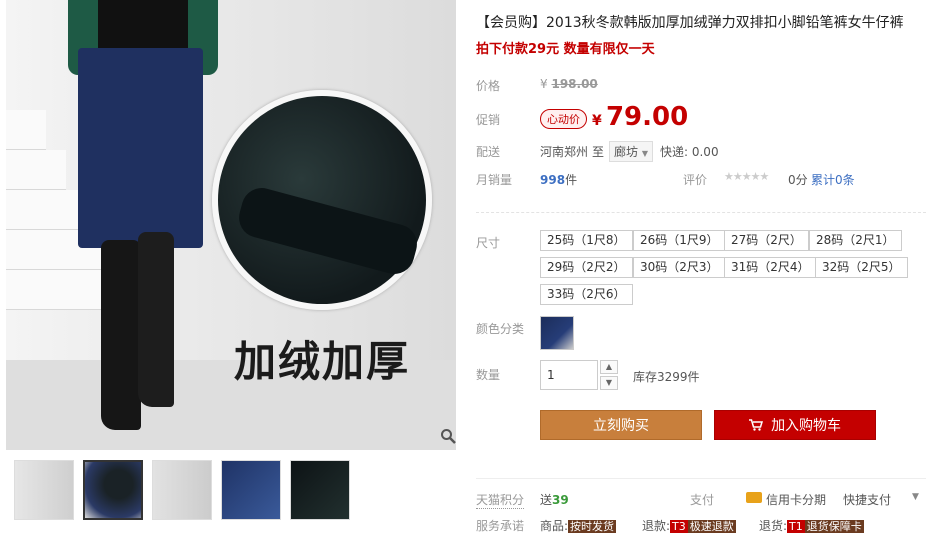 The height and width of the screenshot is (533, 930). Describe the element at coordinates (563, 119) in the screenshot. I see `promo-badge: 心动价` at that location.